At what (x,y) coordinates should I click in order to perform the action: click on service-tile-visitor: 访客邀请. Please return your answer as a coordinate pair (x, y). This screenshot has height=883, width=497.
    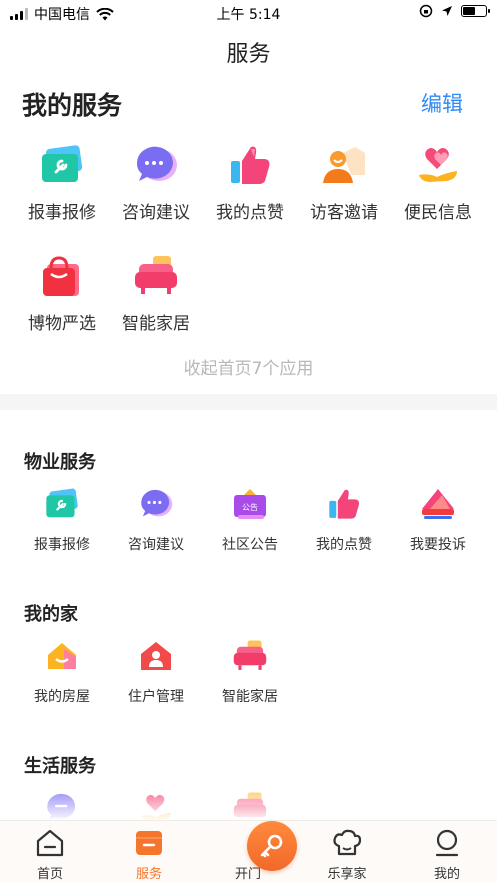
    Looking at the image, I should click on (344, 193).